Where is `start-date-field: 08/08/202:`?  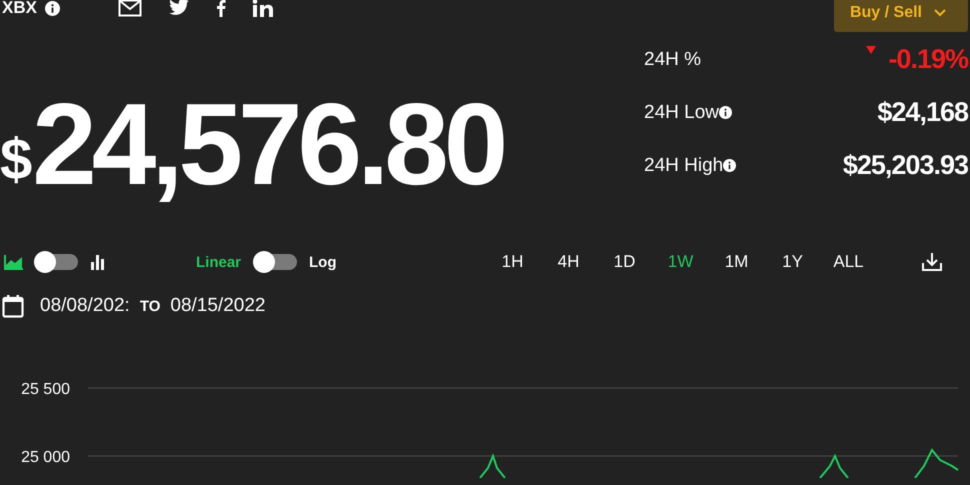 start-date-field: 08/08/202: is located at coordinates (85, 306).